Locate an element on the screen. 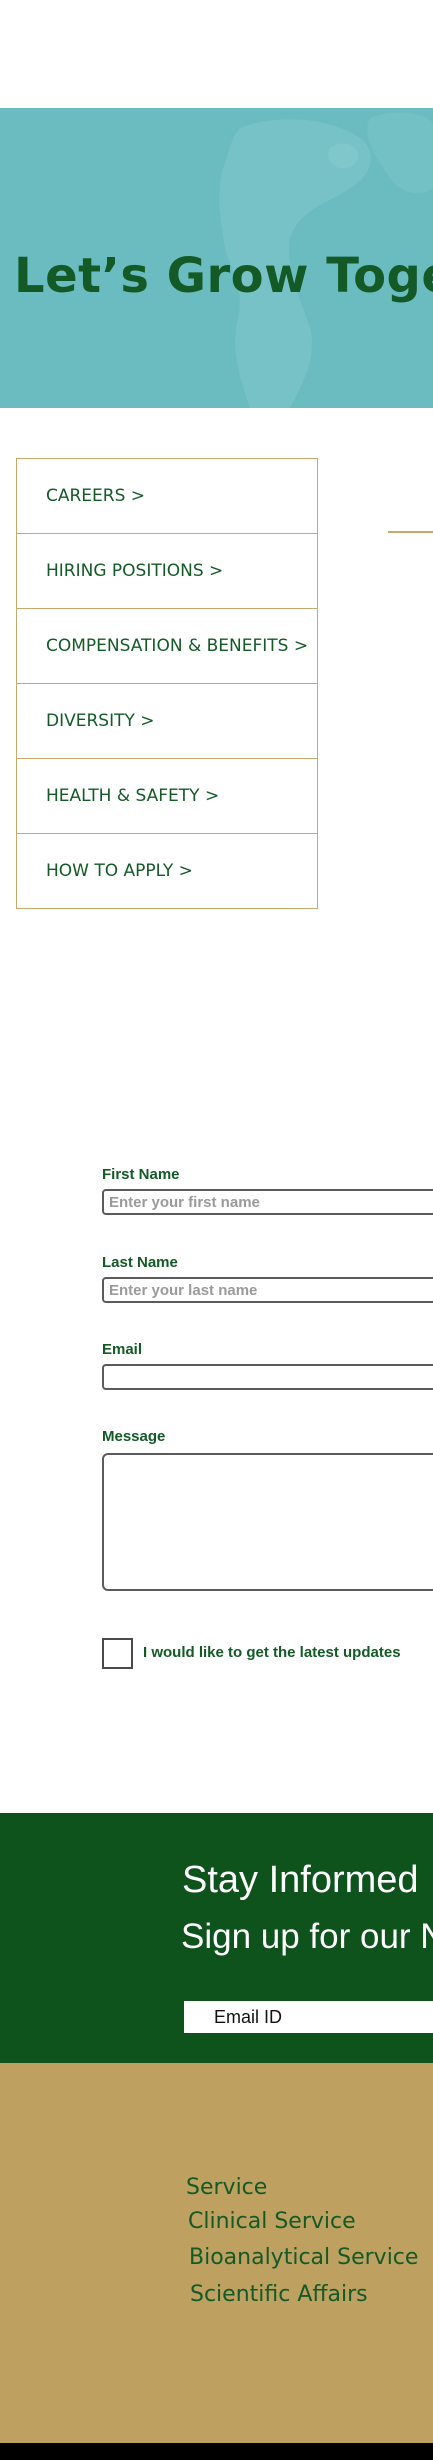 This screenshot has width=433, height=2460. menu-item-how-to-apply: HOW TO APPLY > is located at coordinates (167, 871).